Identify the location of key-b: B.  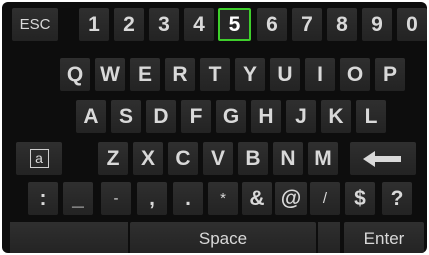
(253, 158).